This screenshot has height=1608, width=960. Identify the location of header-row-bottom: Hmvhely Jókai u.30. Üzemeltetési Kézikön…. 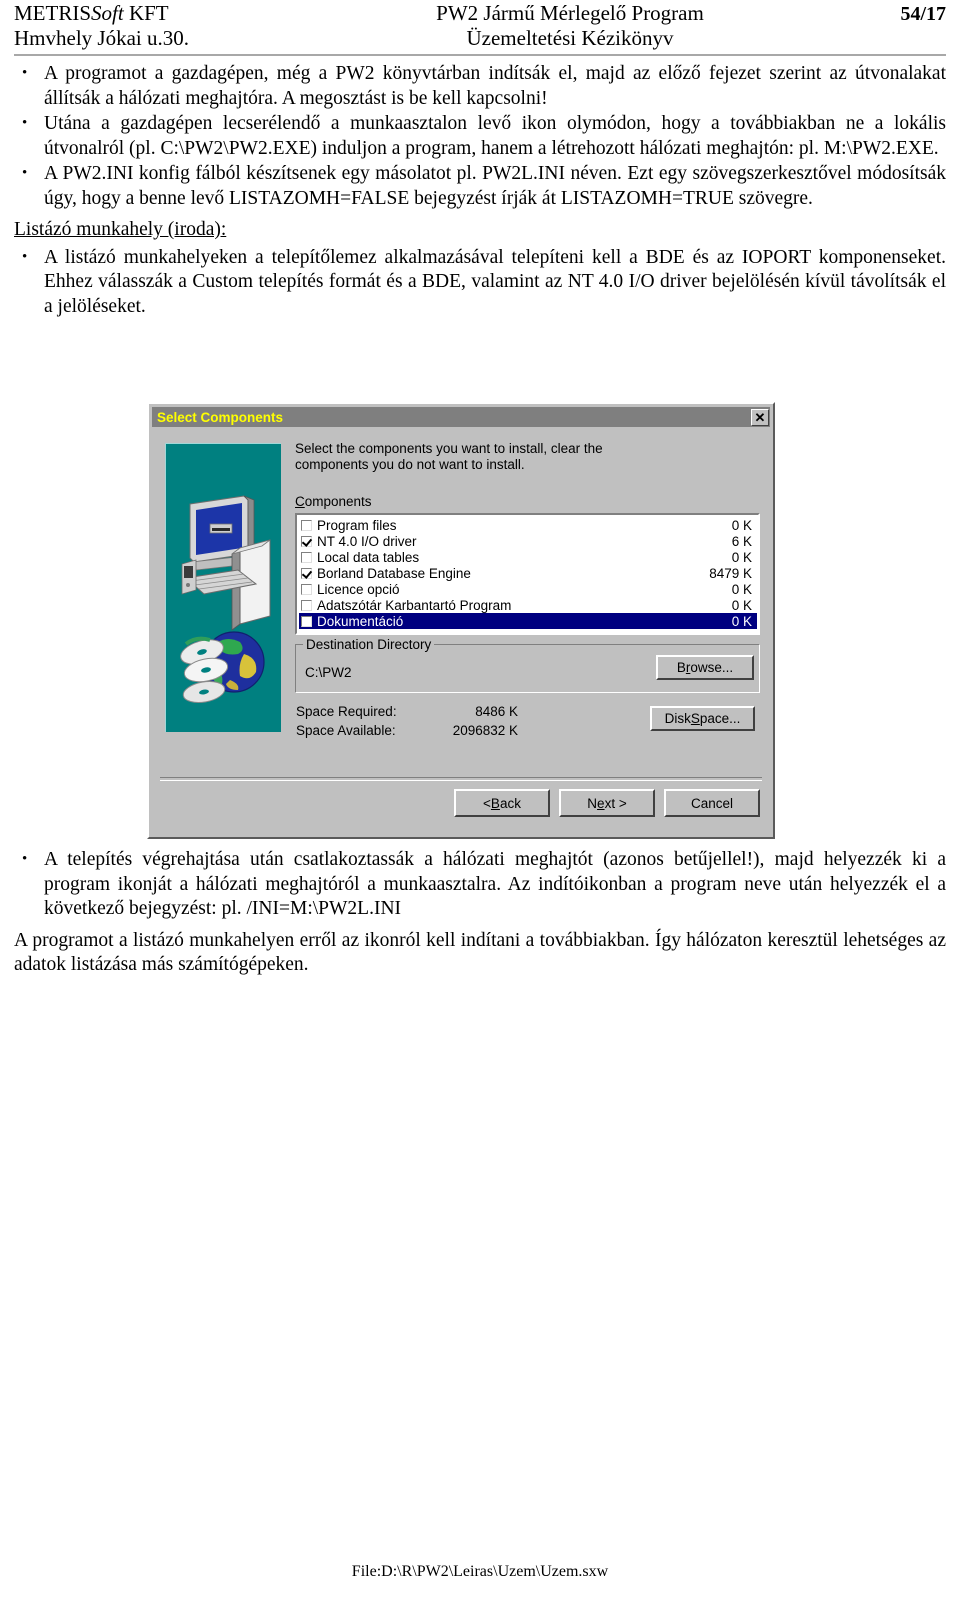
(480, 39).